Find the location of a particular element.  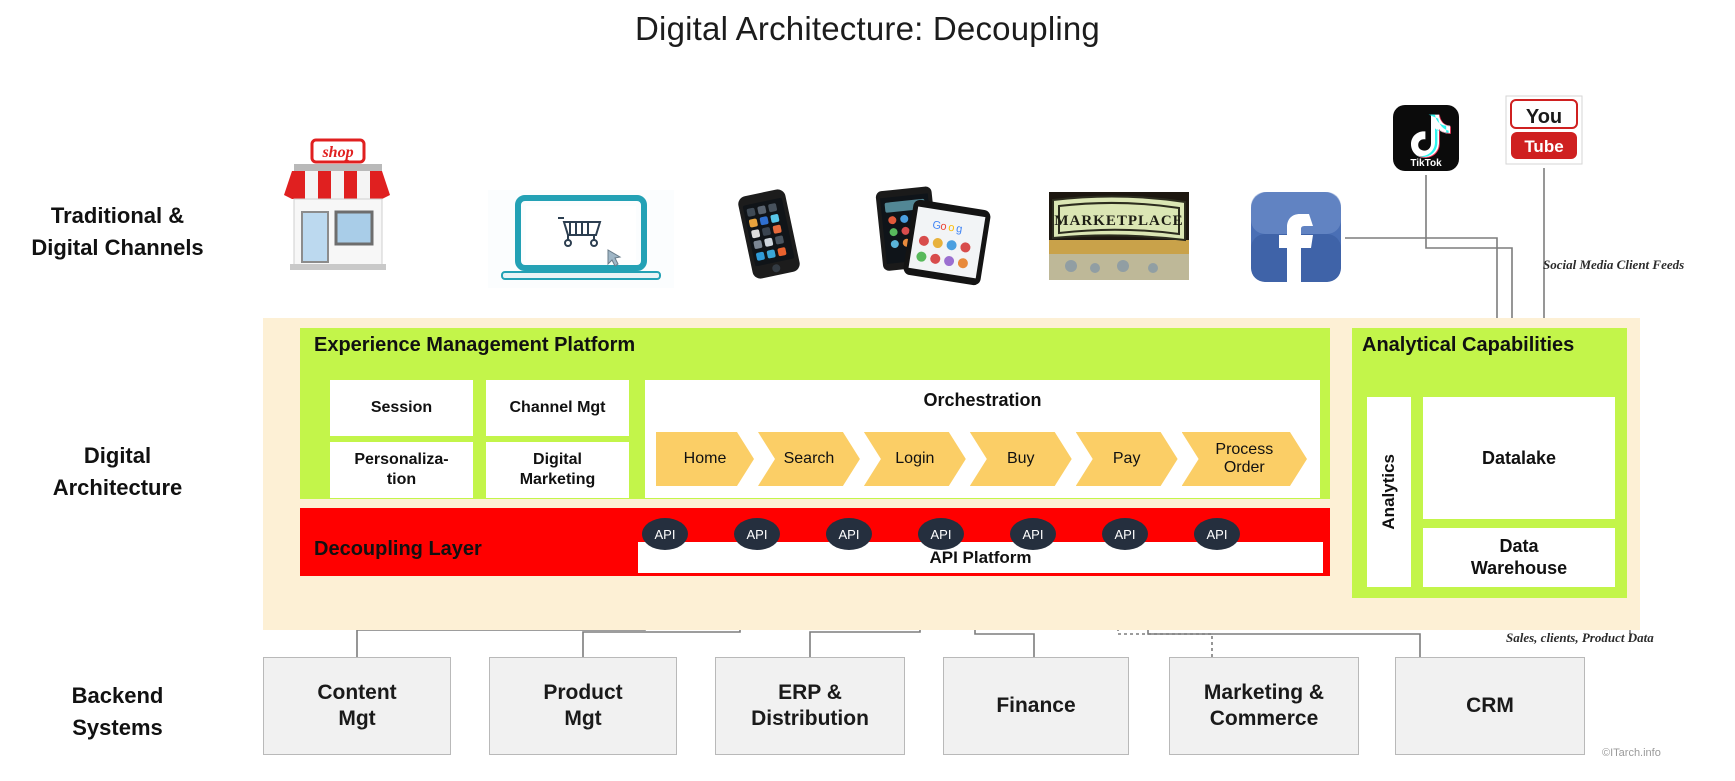

credit-watermark: ©ITarch.info is located at coordinates (1631, 753).